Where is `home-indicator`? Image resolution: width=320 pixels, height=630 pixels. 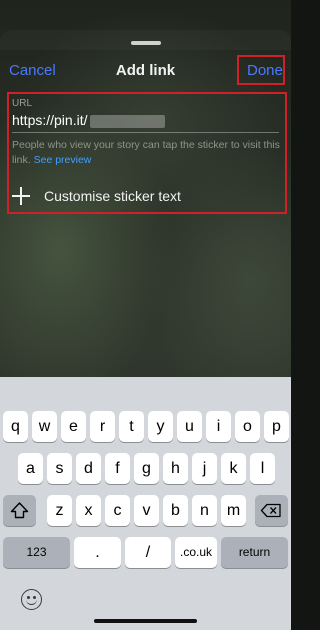 home-indicator is located at coordinates (145, 621).